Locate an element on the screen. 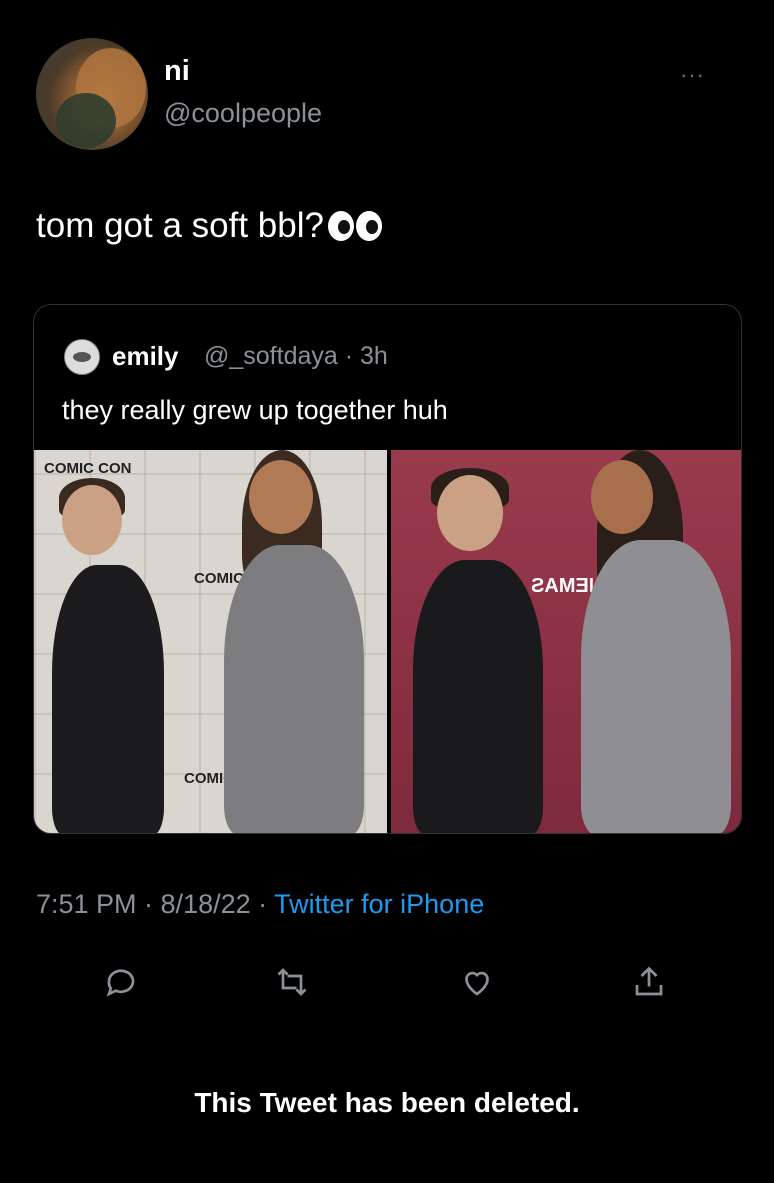  reply-icon is located at coordinates (121, 982).